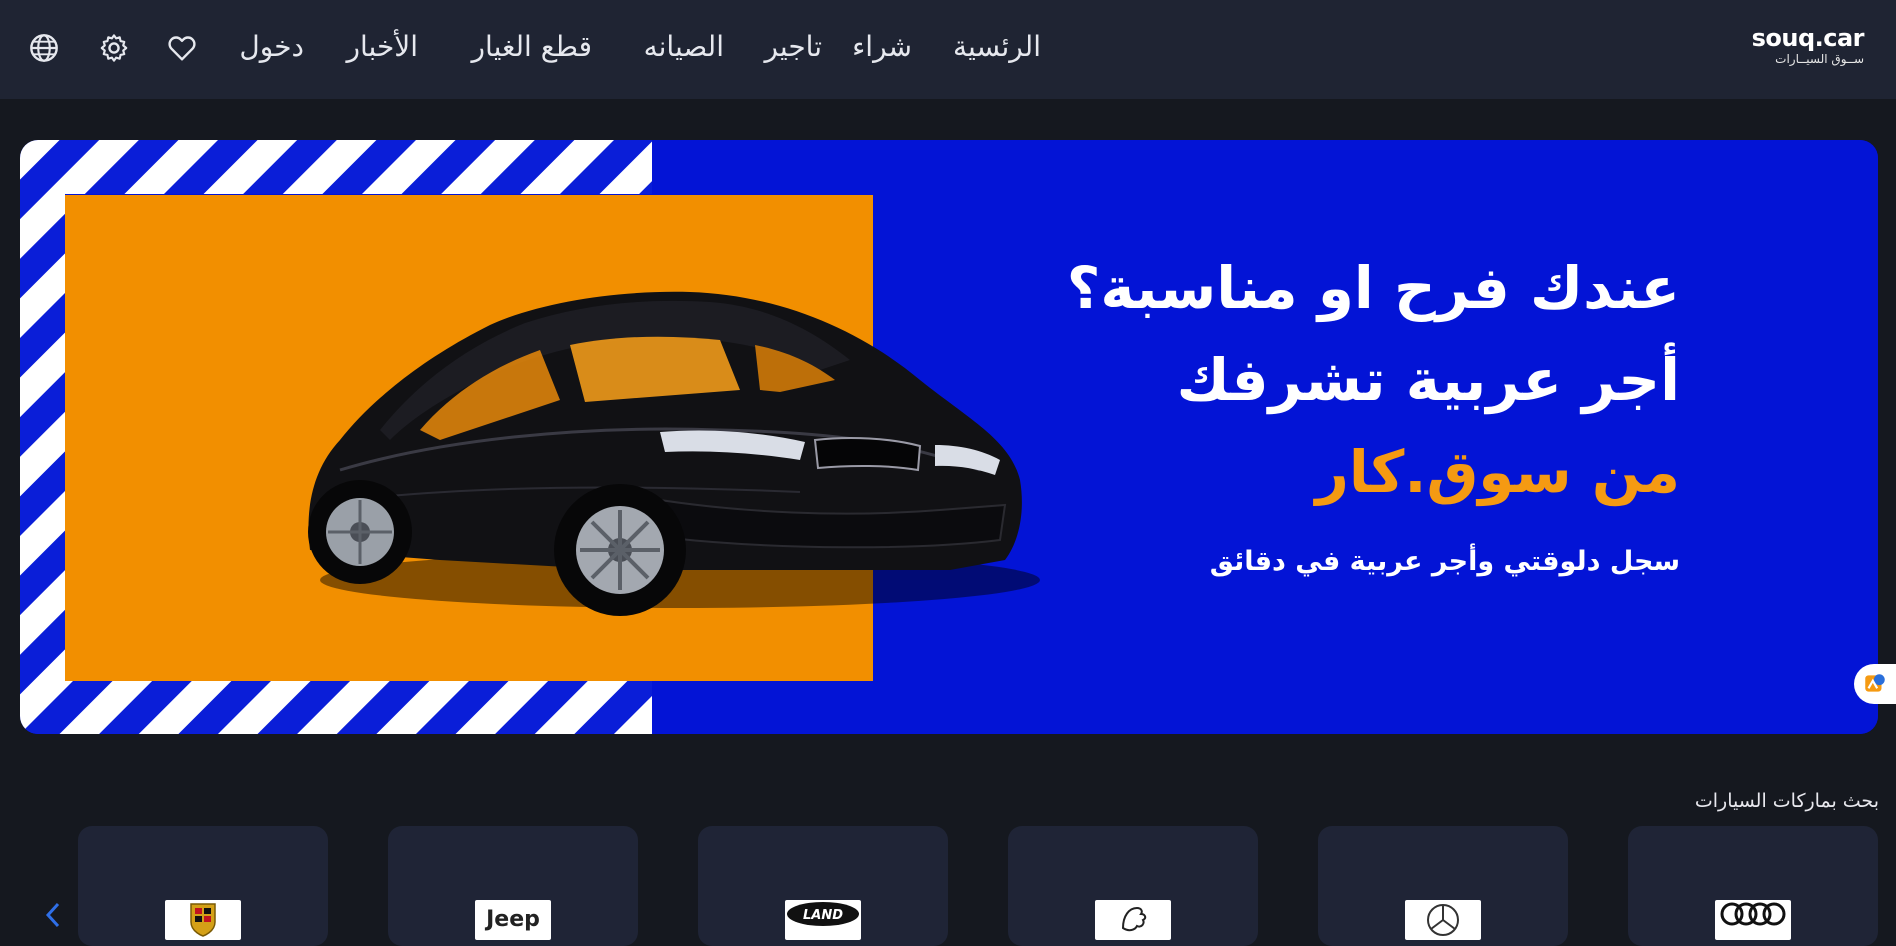  I want to click on land-rover-logo-text: LAND, so click(823, 915).